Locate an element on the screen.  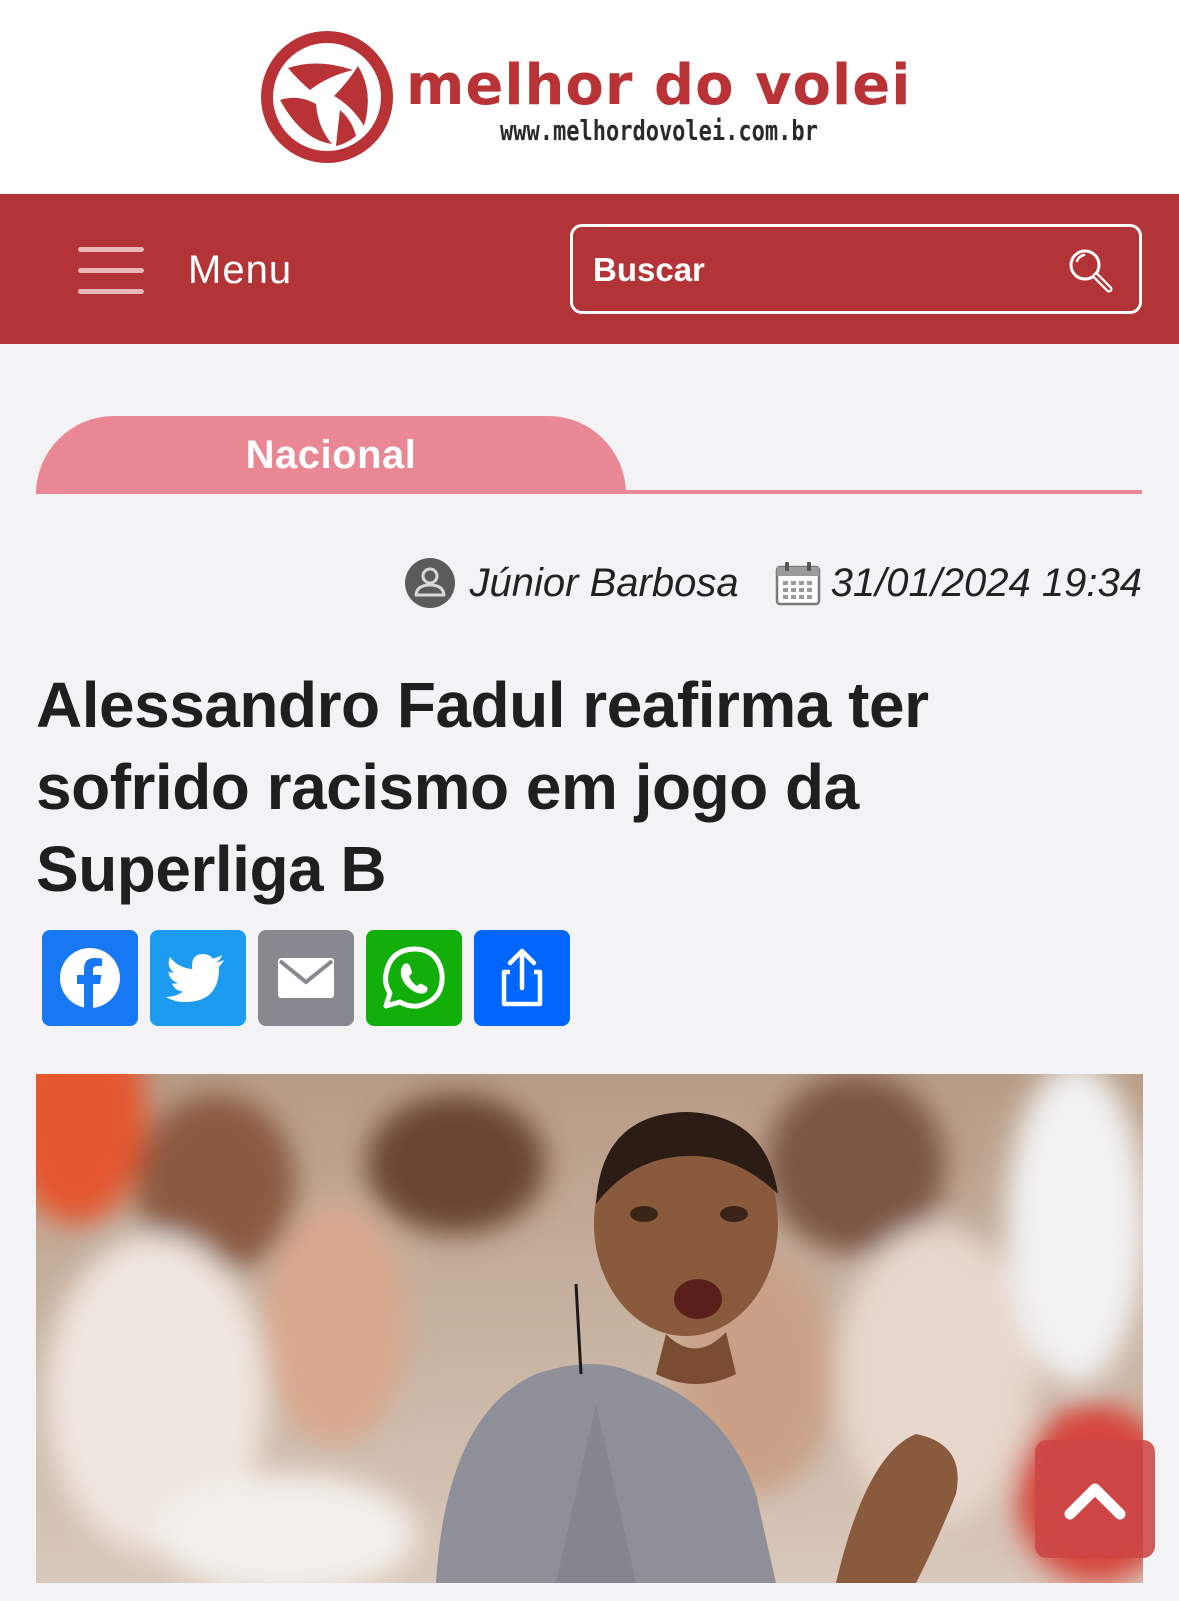
email-icon is located at coordinates (306, 978).